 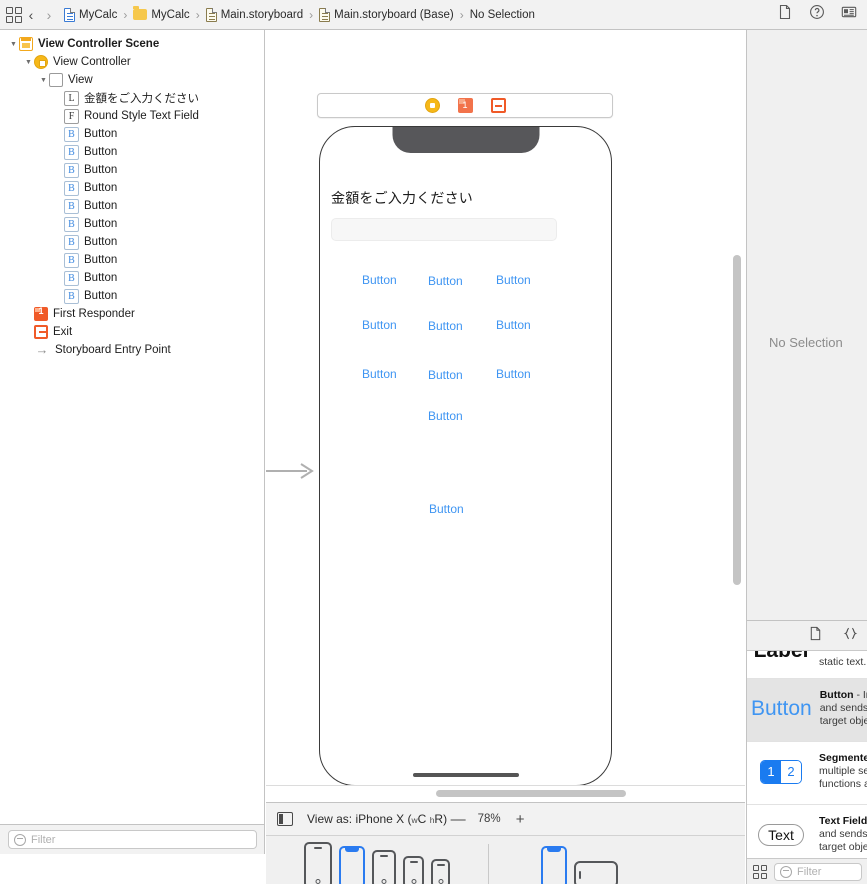 I want to click on breadcrumb-item-selection: No Selection, so click(x=502, y=15).